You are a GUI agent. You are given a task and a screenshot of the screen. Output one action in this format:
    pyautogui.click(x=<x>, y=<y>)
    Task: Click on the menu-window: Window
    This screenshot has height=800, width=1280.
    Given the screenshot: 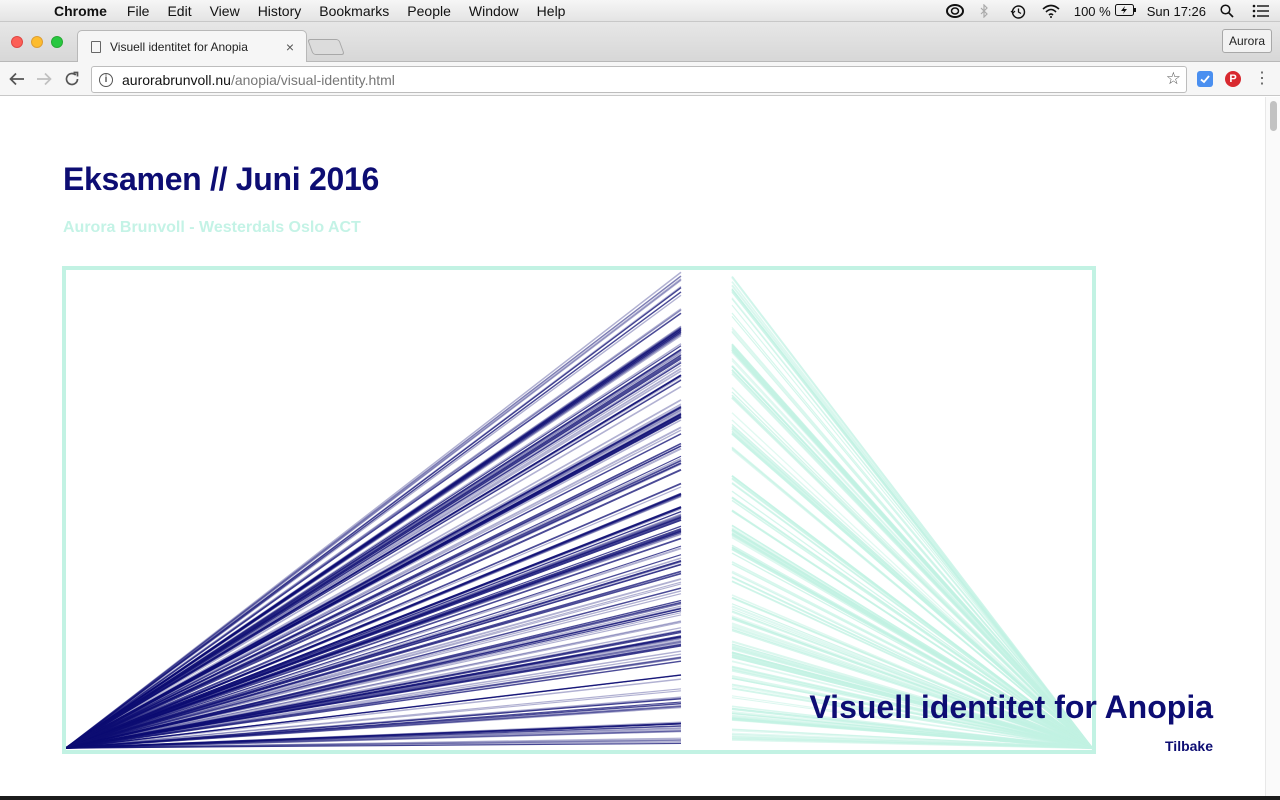 What is the action you would take?
    pyautogui.click(x=494, y=11)
    